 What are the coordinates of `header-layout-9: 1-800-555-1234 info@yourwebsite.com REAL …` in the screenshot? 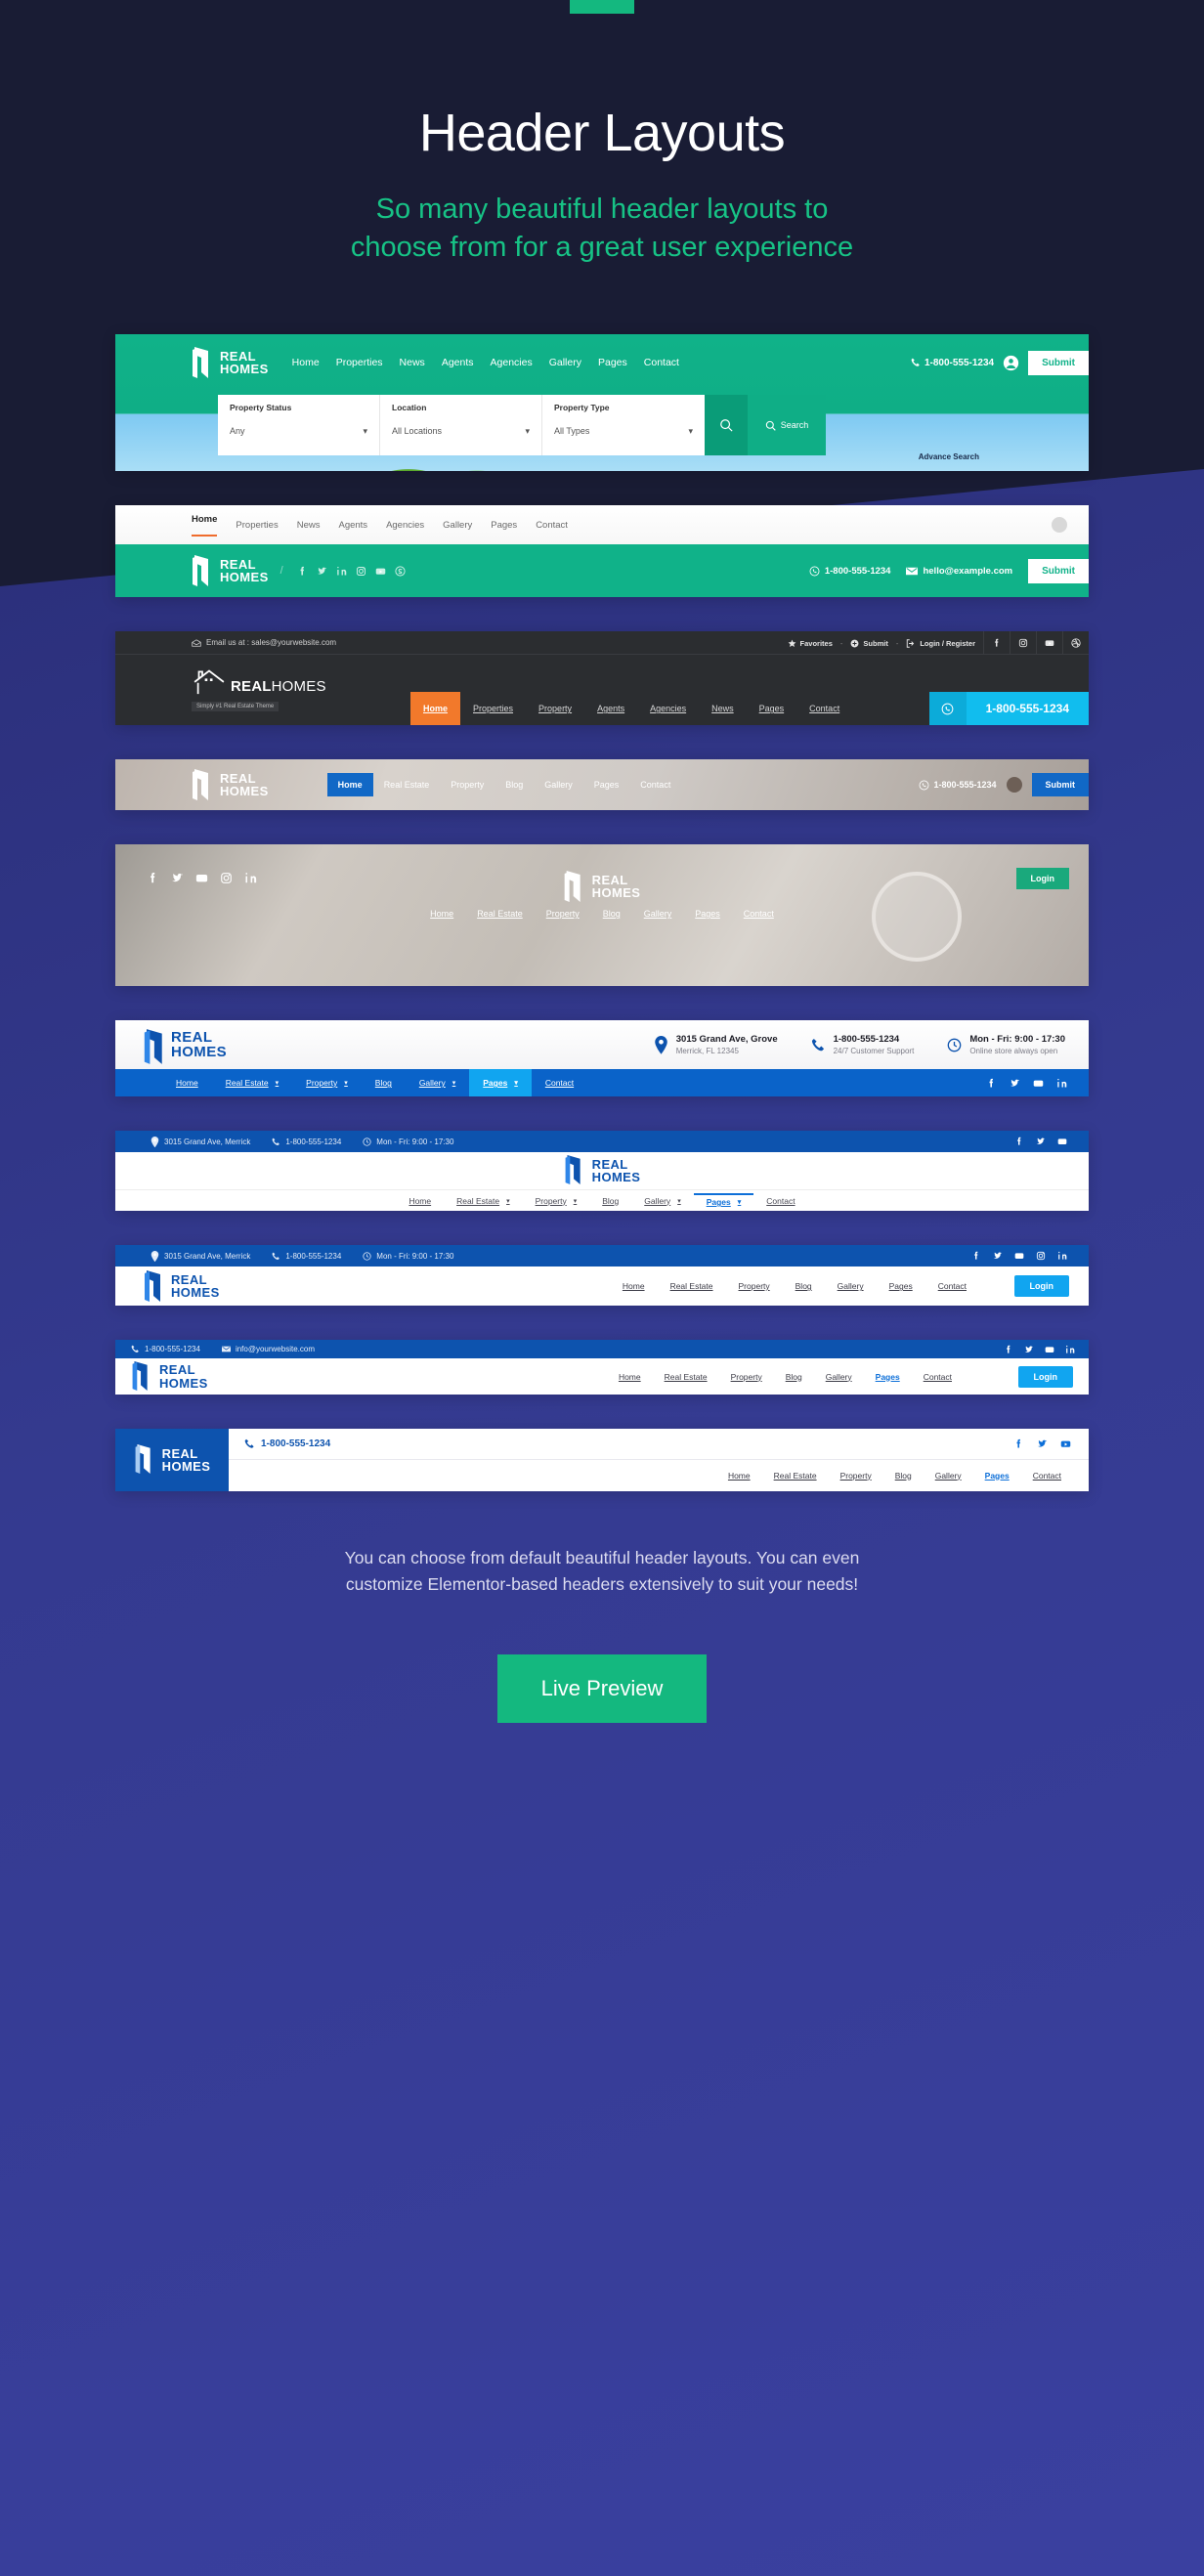 It's located at (602, 1368).